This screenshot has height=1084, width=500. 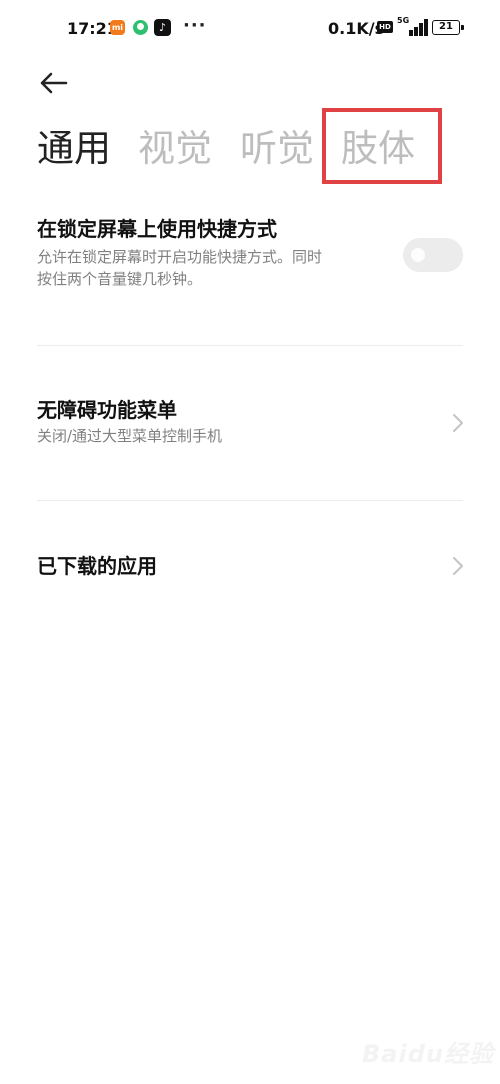 I want to click on arrow-left-icon, so click(x=54, y=83).